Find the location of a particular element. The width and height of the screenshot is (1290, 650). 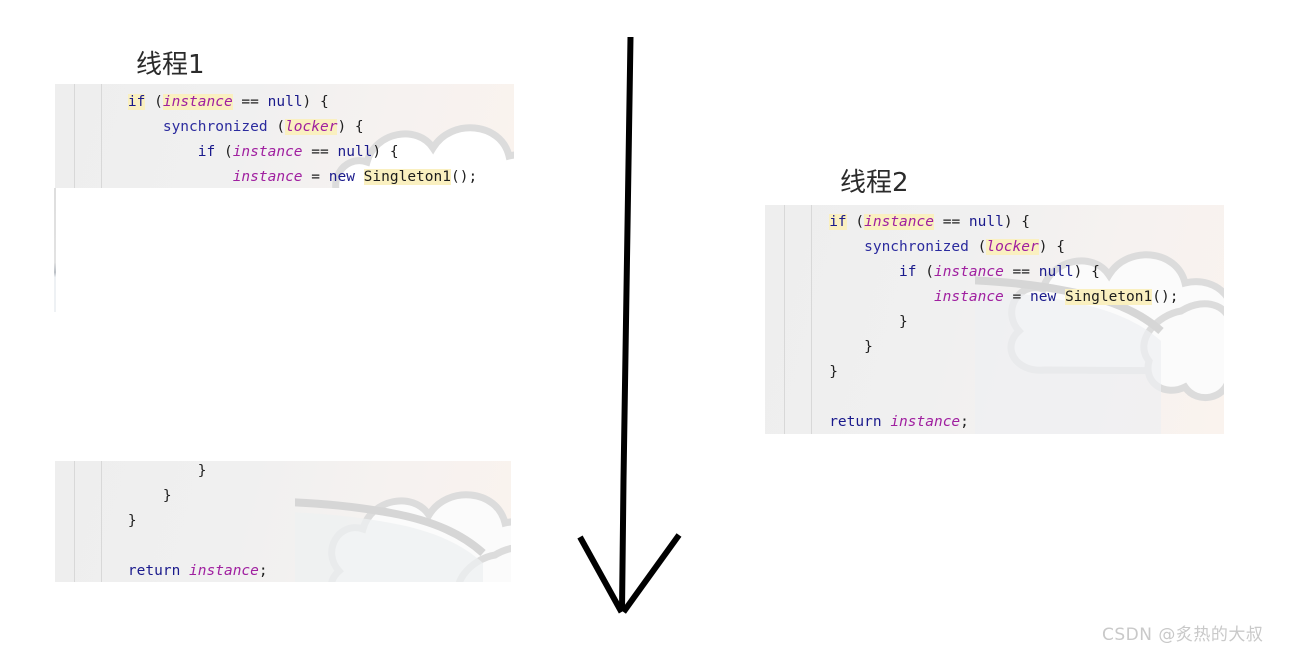

code-line: instance = new Singleton1(); is located at coordinates (1013, 297).